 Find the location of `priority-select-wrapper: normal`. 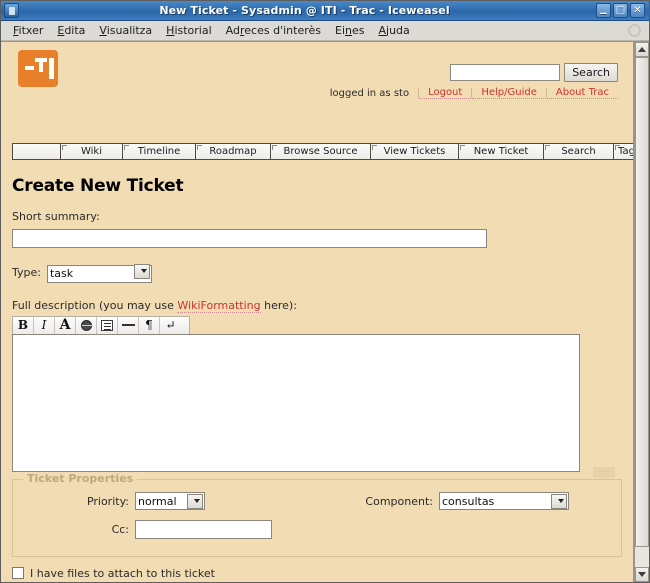

priority-select-wrapper: normal is located at coordinates (170, 501).